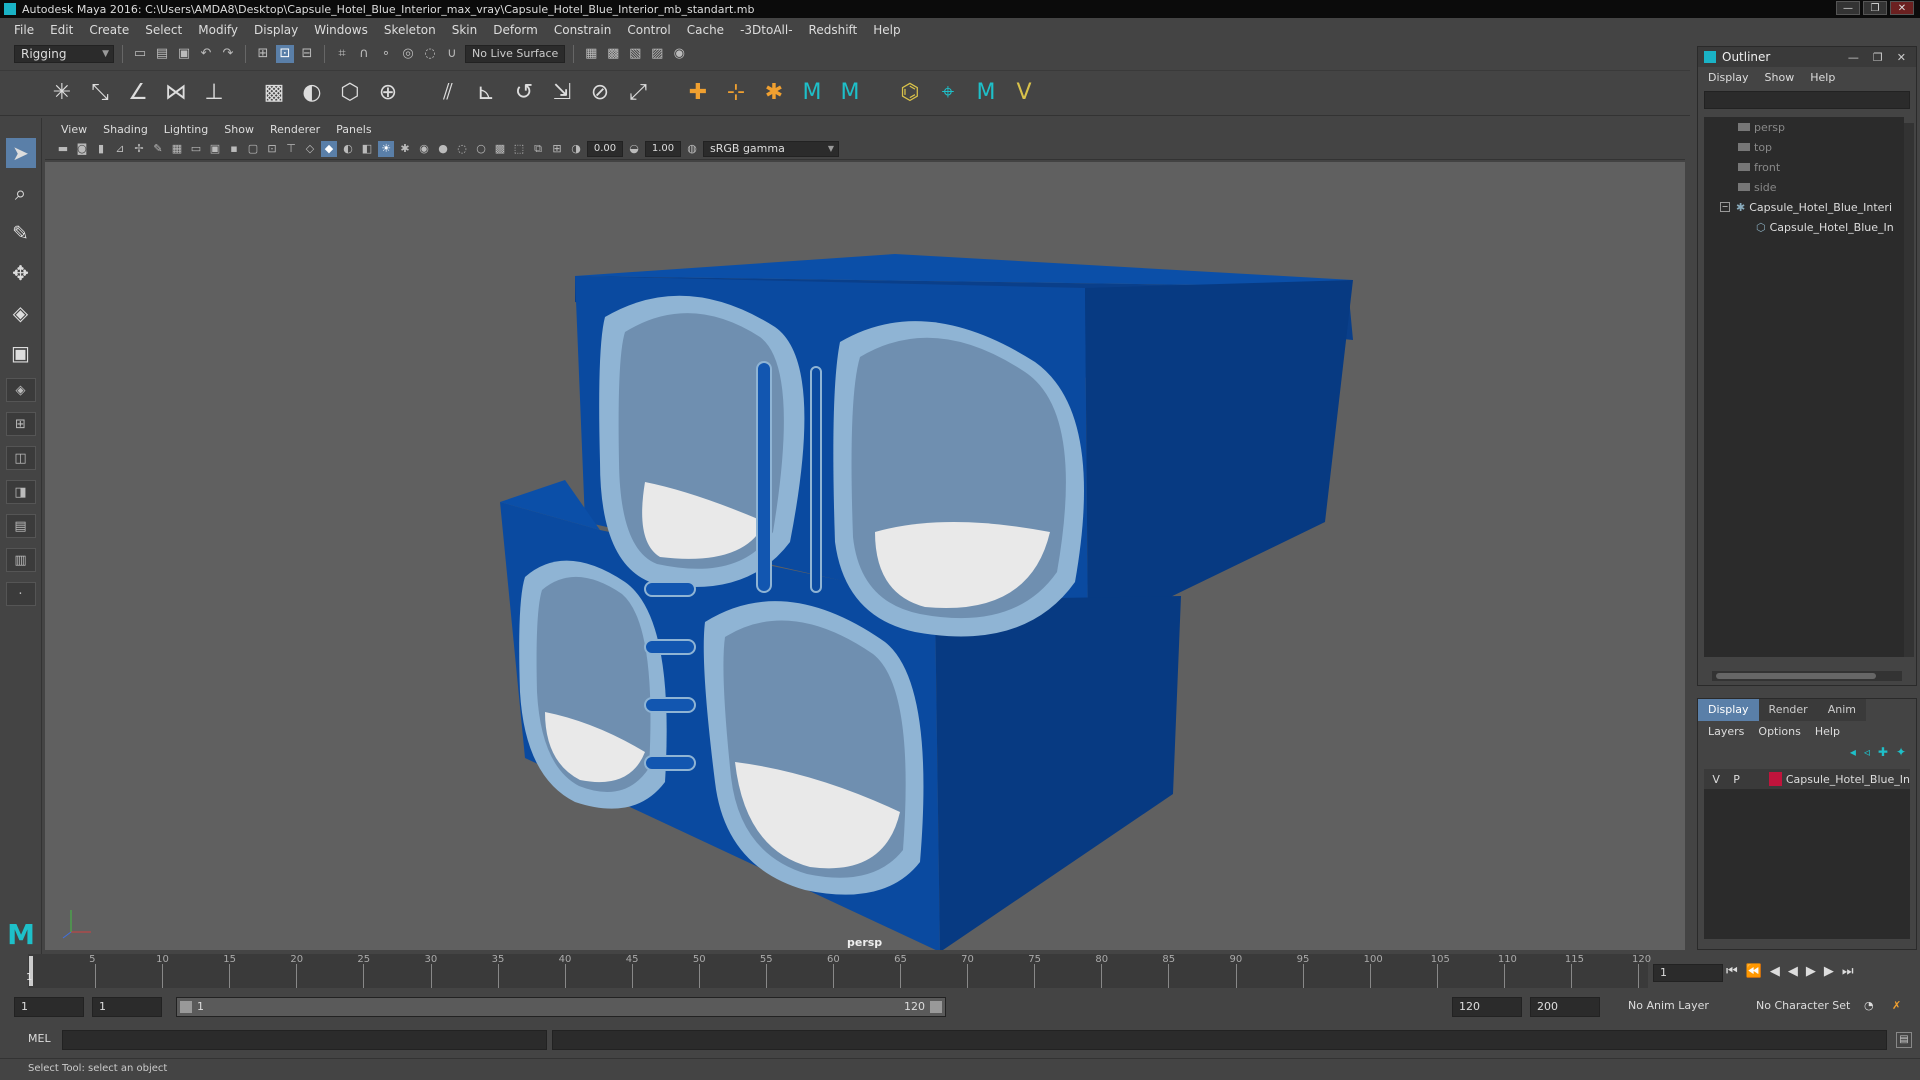 Image resolution: width=1920 pixels, height=1080 pixels. I want to click on locator-icon: ✚, so click(698, 93).